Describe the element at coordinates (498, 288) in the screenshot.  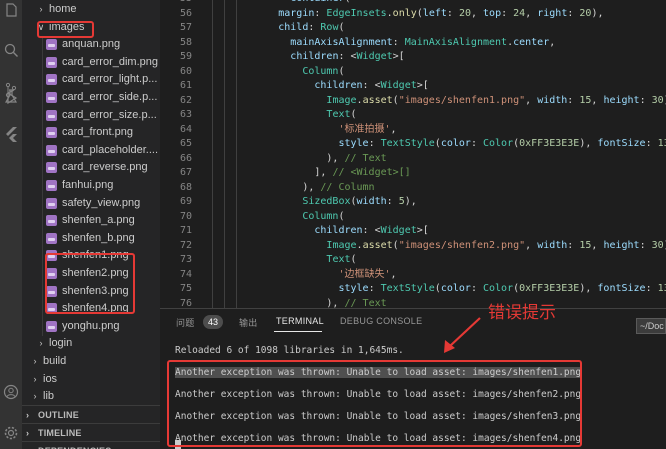
I see `code-token: Color` at that location.